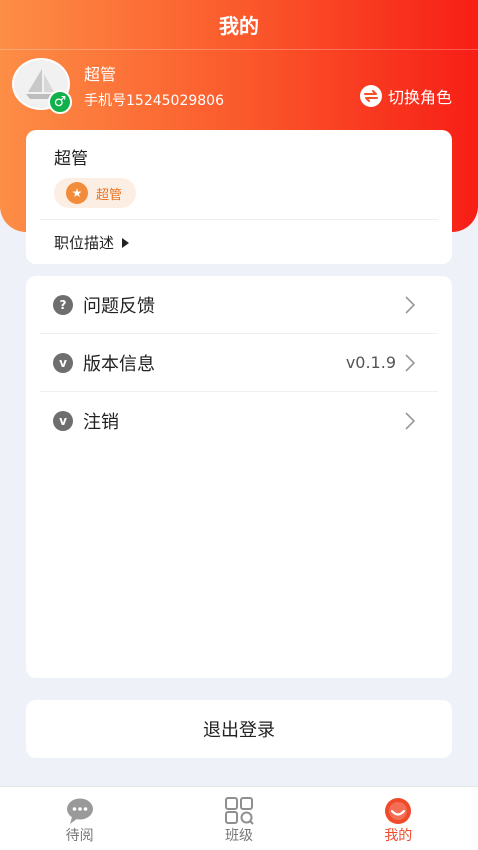 The width and height of the screenshot is (478, 850). What do you see at coordinates (370, 362) in the screenshot?
I see `version-value: v0.1.9` at bounding box center [370, 362].